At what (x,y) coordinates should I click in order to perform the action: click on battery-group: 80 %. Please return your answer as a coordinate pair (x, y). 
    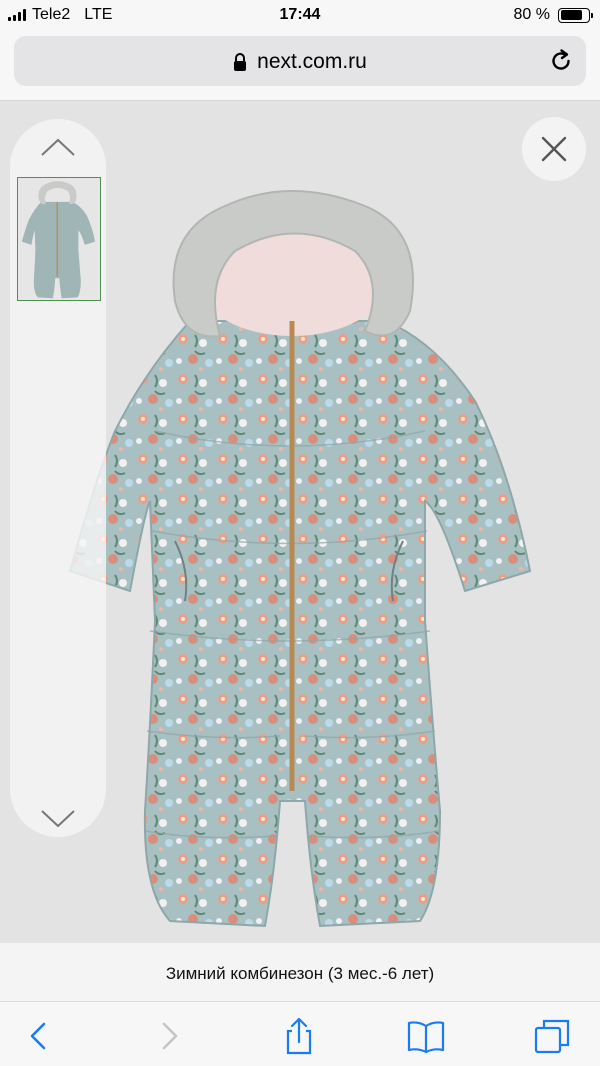
    Looking at the image, I should click on (553, 15).